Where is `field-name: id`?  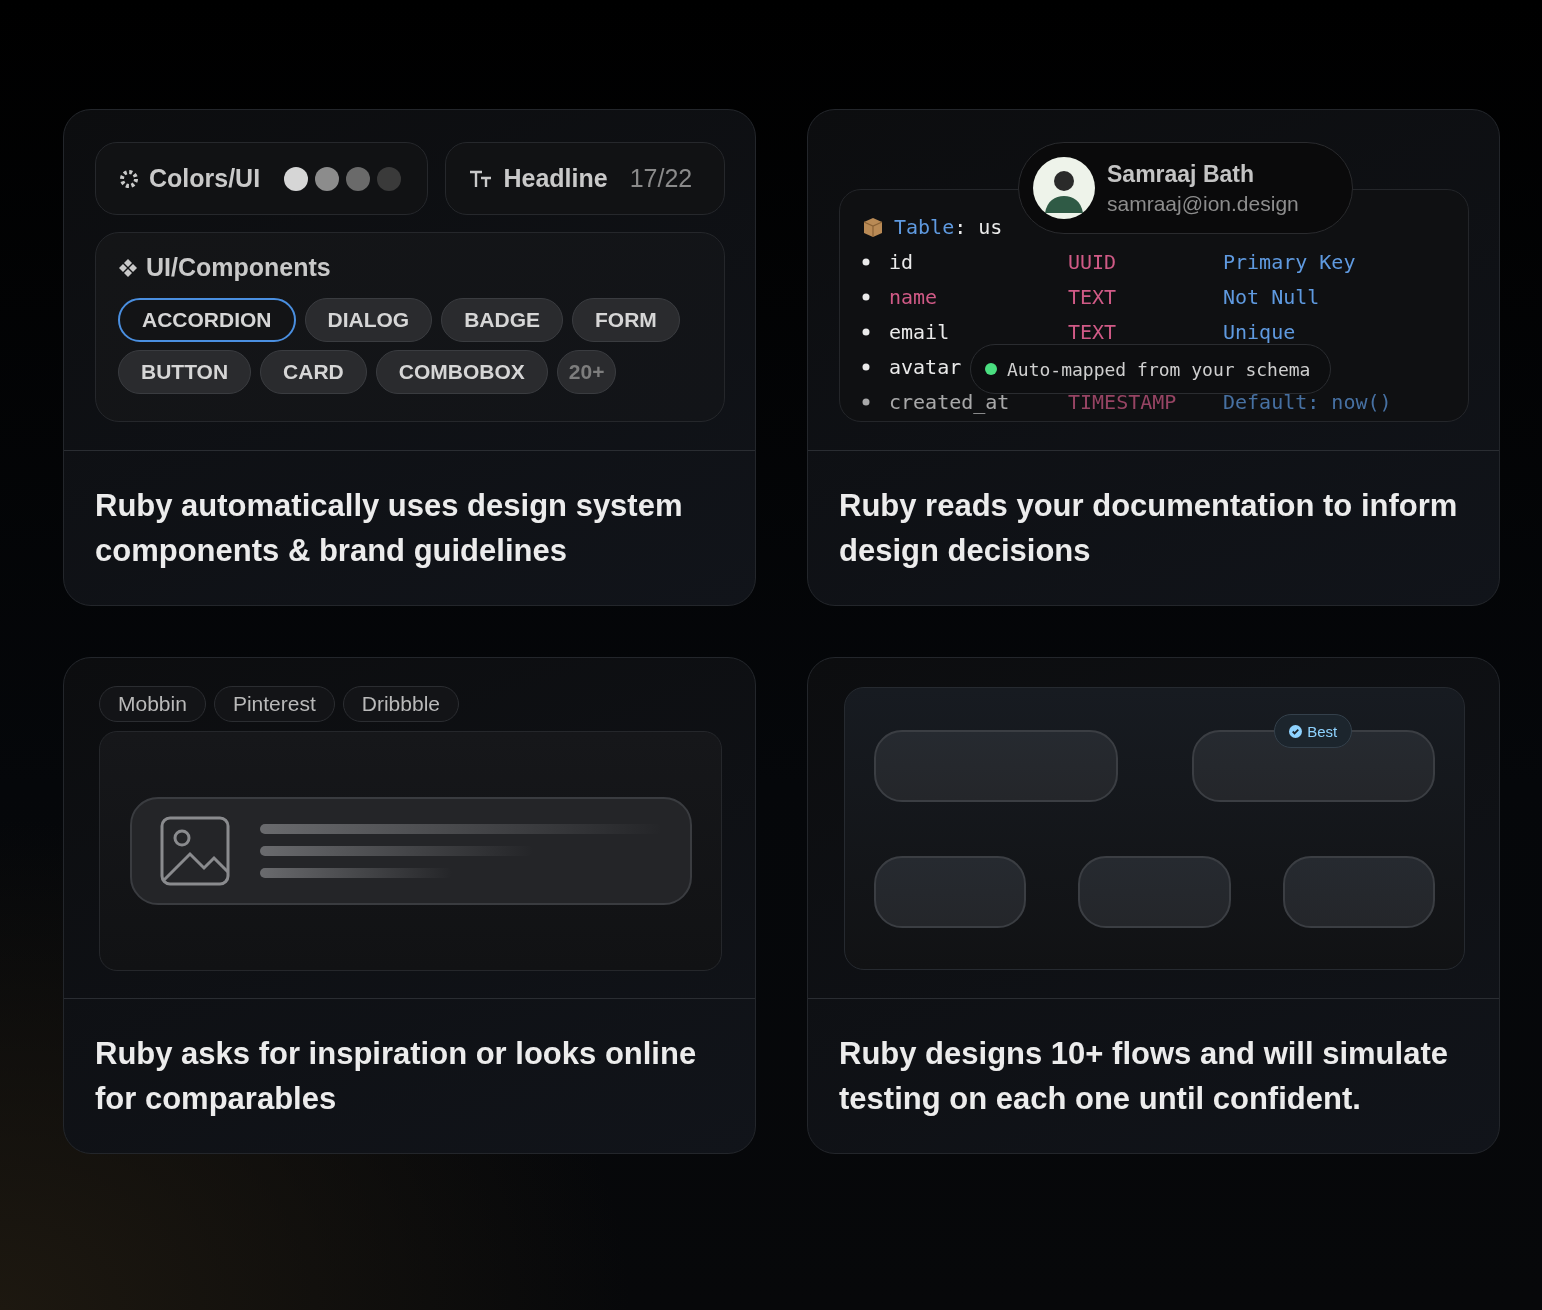
field-name: id is located at coordinates (901, 261).